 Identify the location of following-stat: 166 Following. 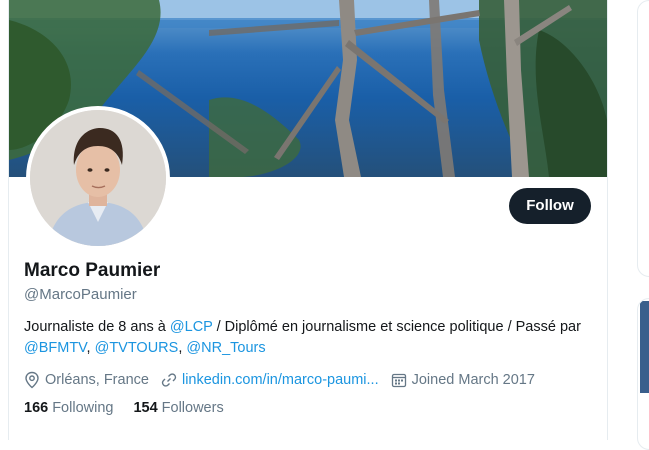
(68, 408).